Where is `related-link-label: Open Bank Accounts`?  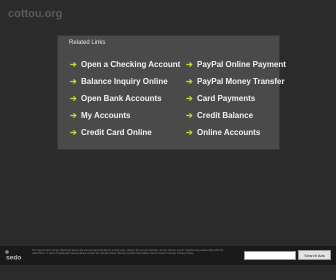 related-link-label: Open Bank Accounts is located at coordinates (121, 98).